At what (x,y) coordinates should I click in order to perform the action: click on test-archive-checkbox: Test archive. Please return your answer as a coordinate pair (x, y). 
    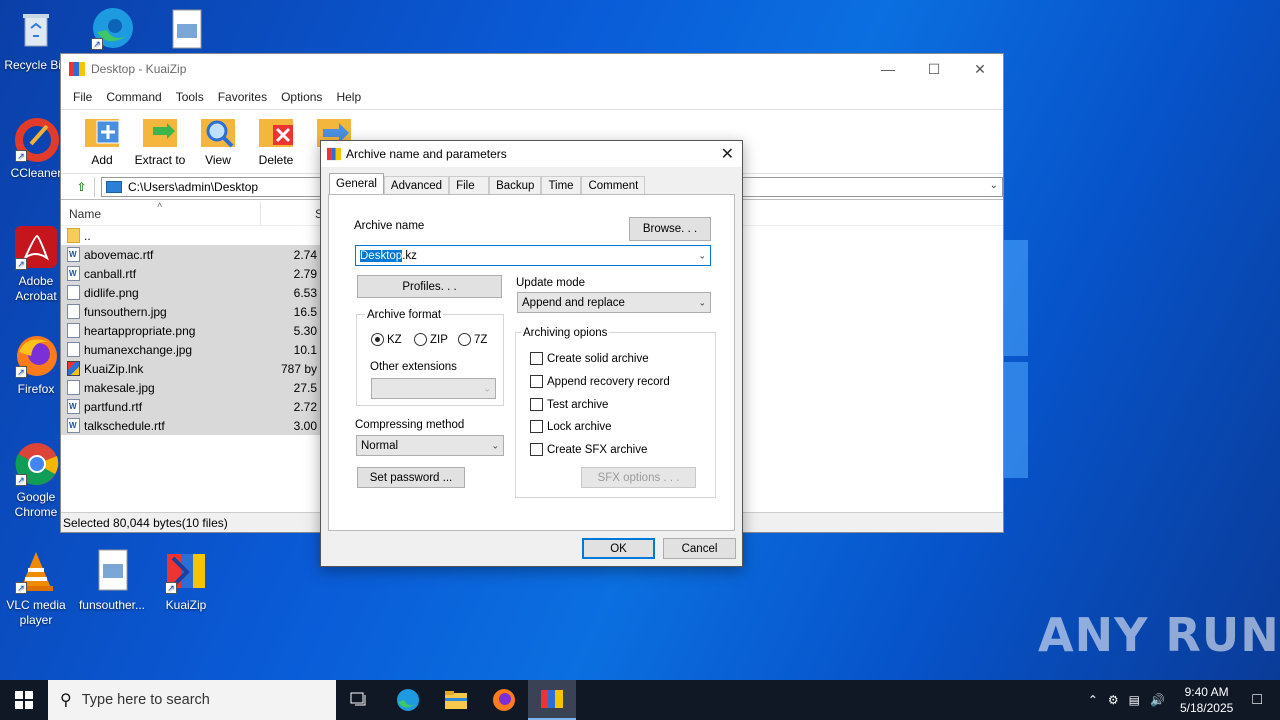
    Looking at the image, I should click on (569, 404).